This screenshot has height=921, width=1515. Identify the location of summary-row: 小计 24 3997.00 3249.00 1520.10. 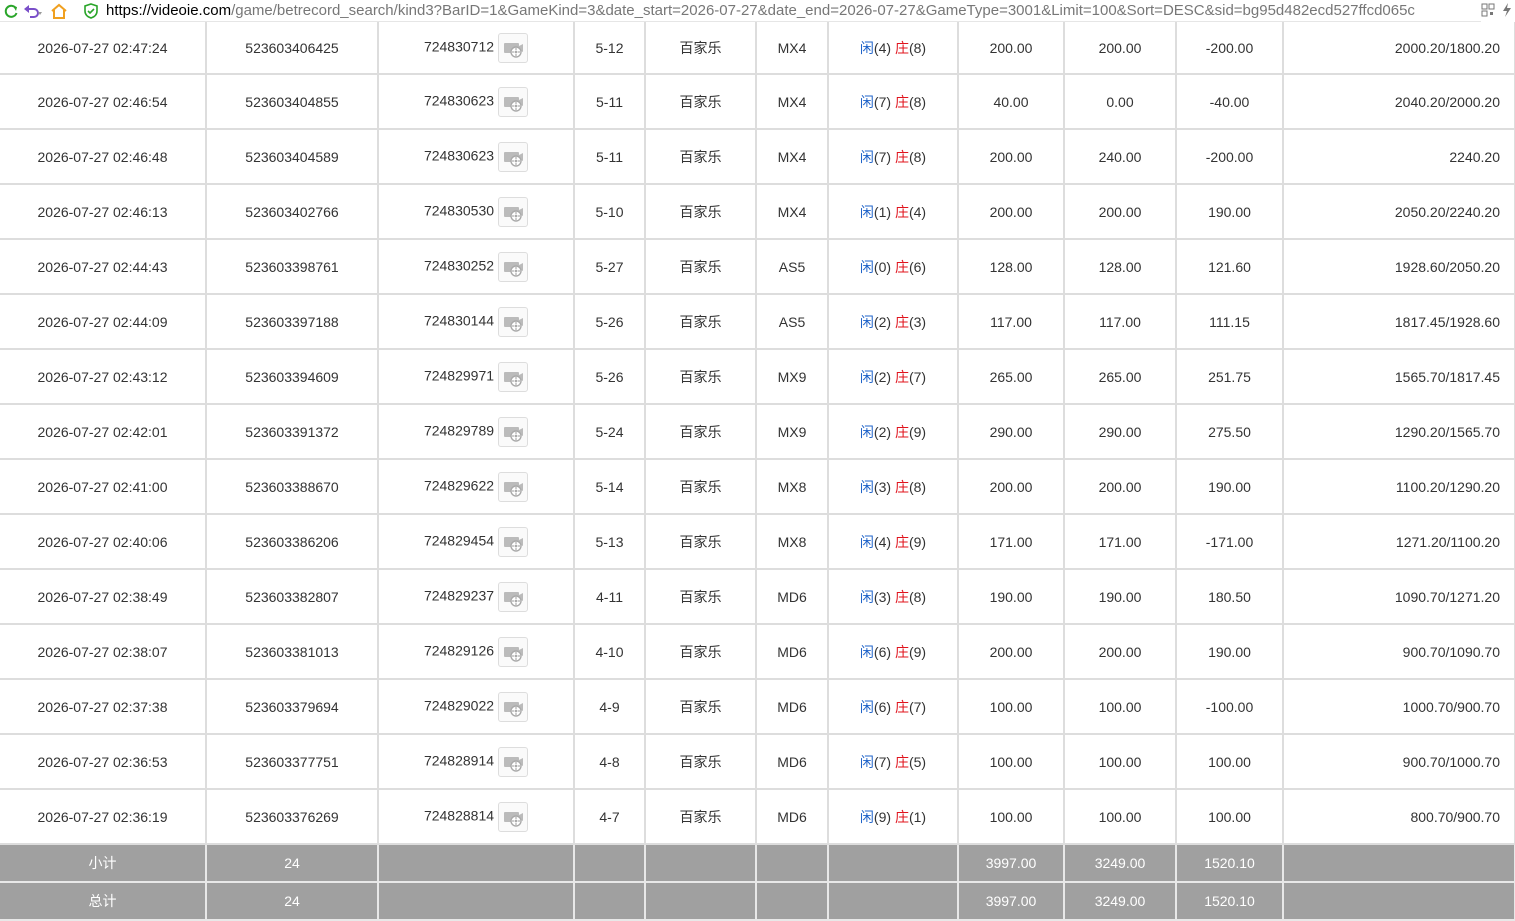
(757, 863).